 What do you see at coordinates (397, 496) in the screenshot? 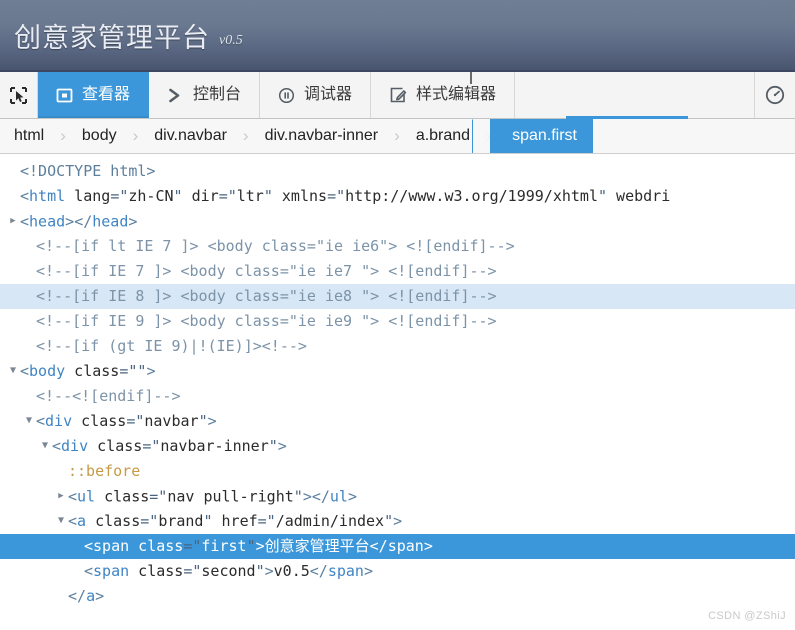
I see `markup-node-ul-nav: <ul class="nav pull-right"></ul>` at bounding box center [397, 496].